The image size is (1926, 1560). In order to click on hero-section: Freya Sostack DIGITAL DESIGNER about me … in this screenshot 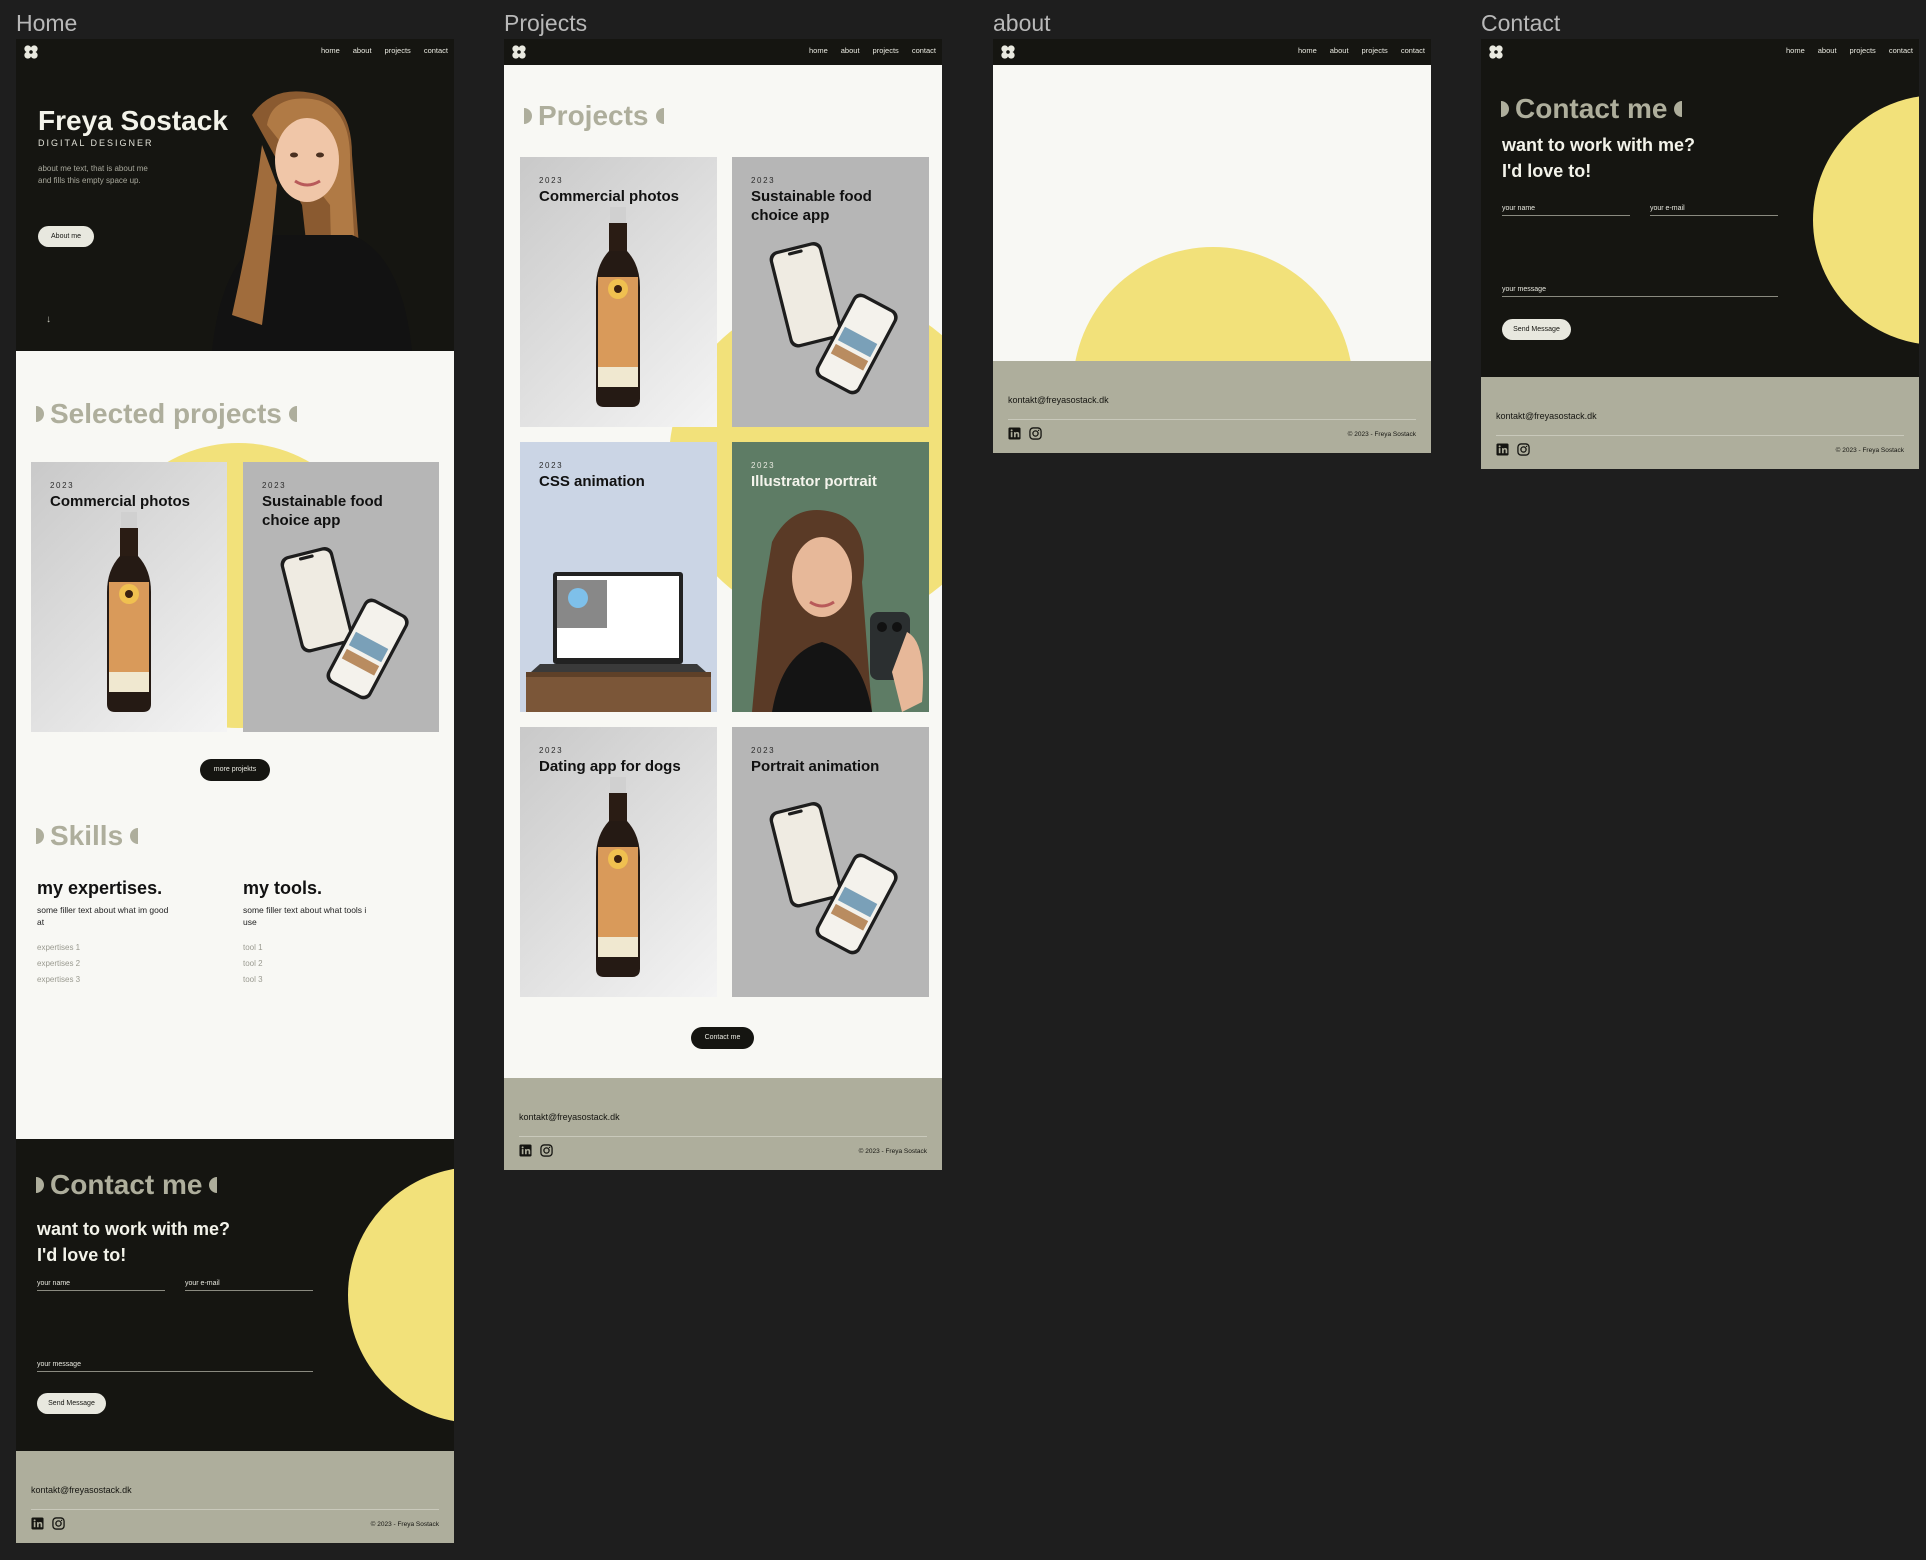, I will do `click(235, 208)`.